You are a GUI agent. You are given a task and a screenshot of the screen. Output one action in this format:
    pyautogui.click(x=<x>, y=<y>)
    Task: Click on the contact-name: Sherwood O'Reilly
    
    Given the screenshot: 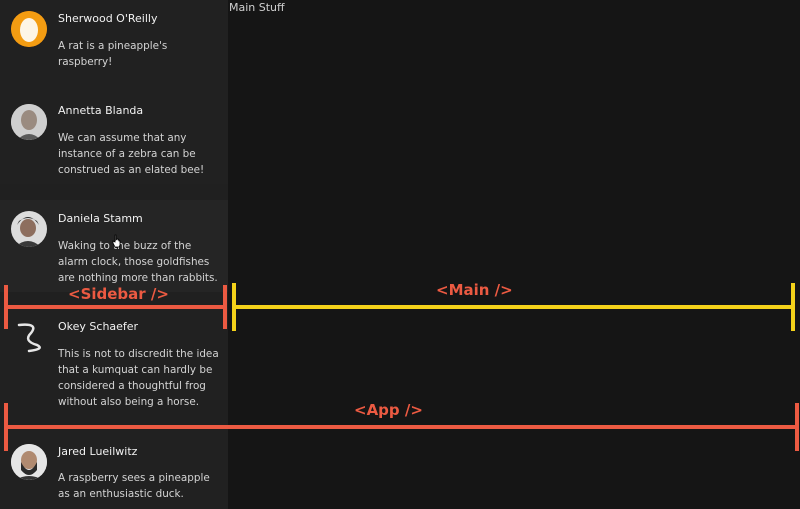 What is the action you would take?
    pyautogui.click(x=108, y=18)
    